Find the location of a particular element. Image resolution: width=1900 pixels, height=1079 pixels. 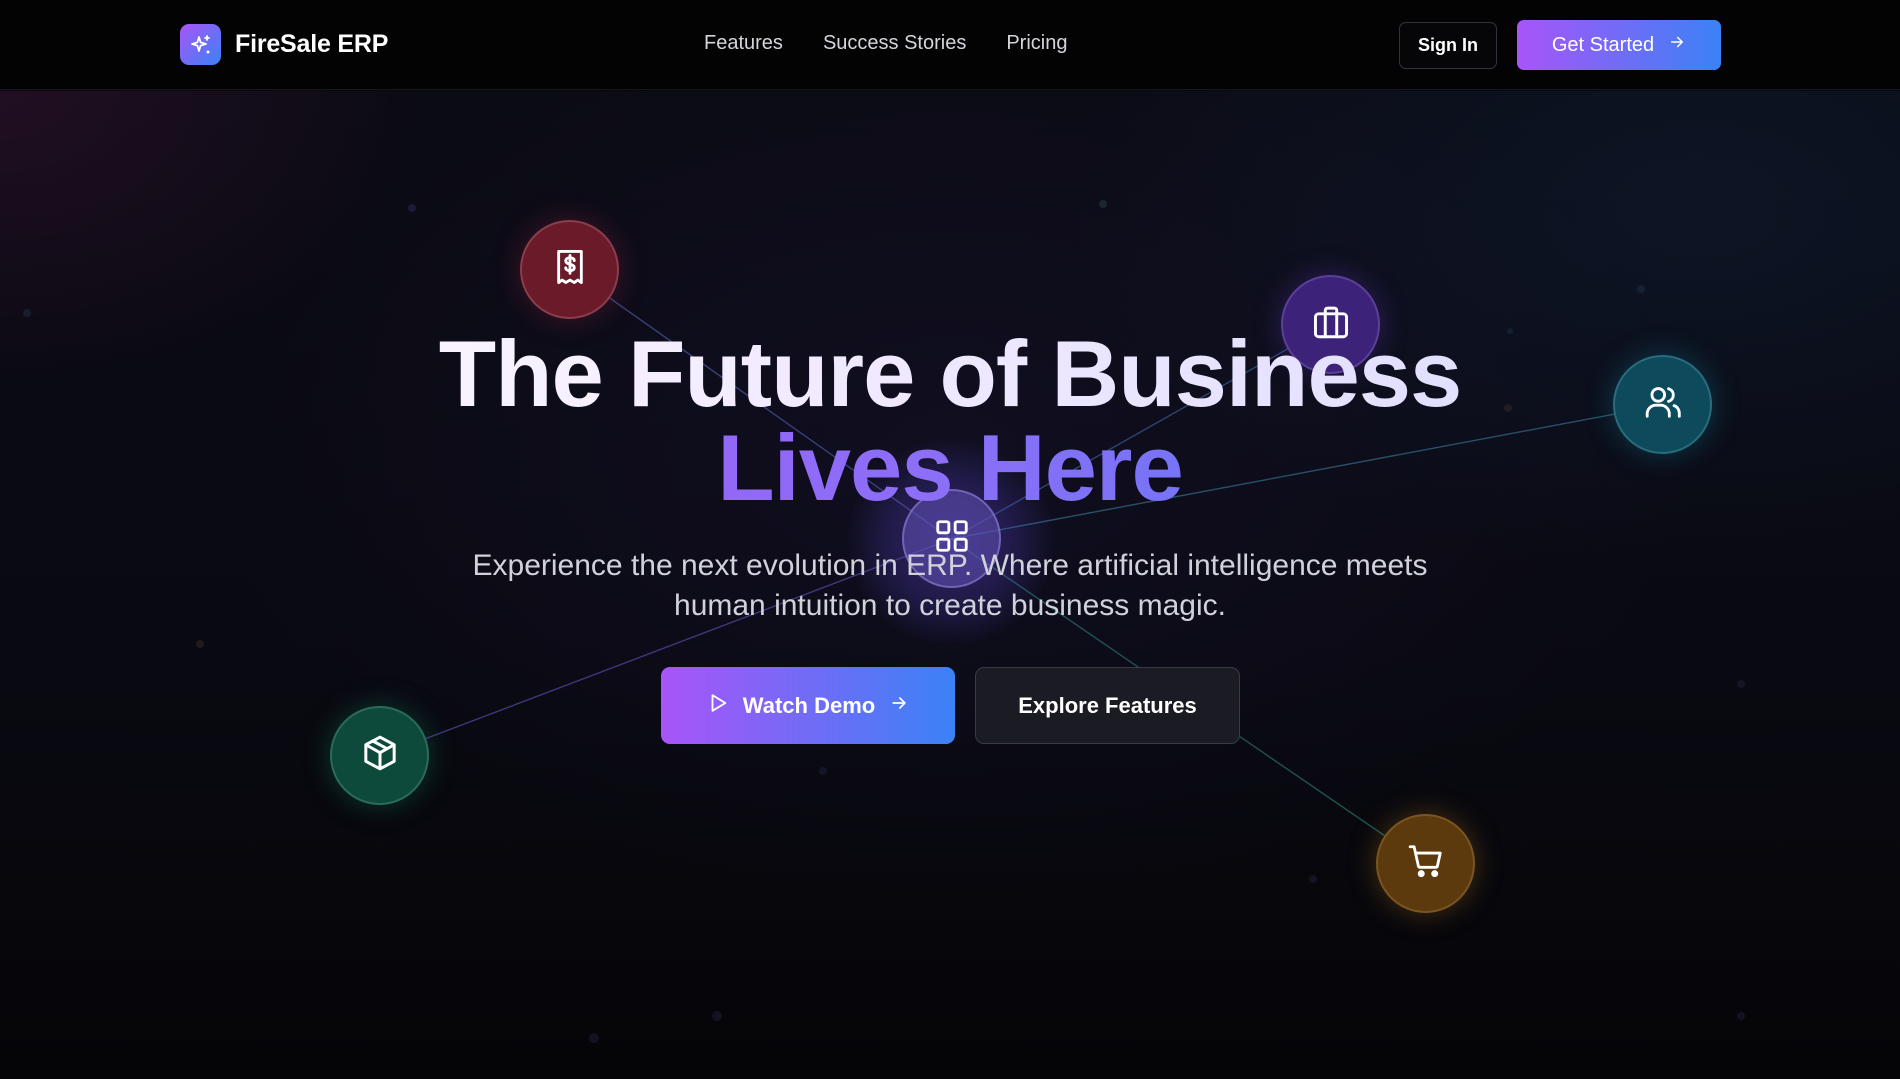

main-nav: Features Success Stories Pricing is located at coordinates (885, 43).